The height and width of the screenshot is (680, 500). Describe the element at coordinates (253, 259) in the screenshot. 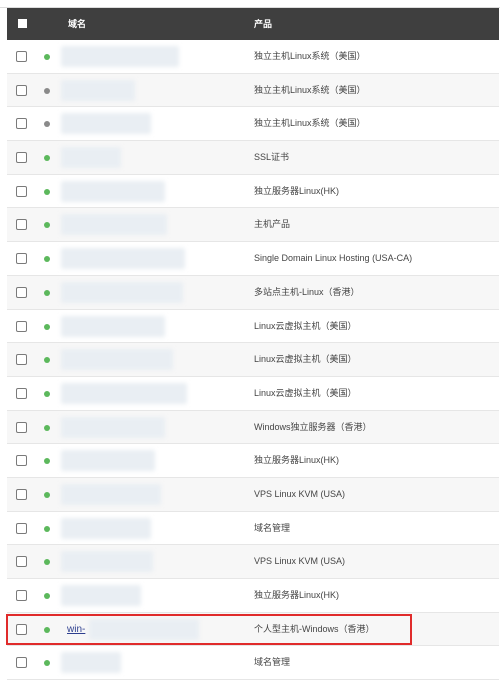

I see `table-row: Single Domain Linux Hosting (USA-CA)` at that location.